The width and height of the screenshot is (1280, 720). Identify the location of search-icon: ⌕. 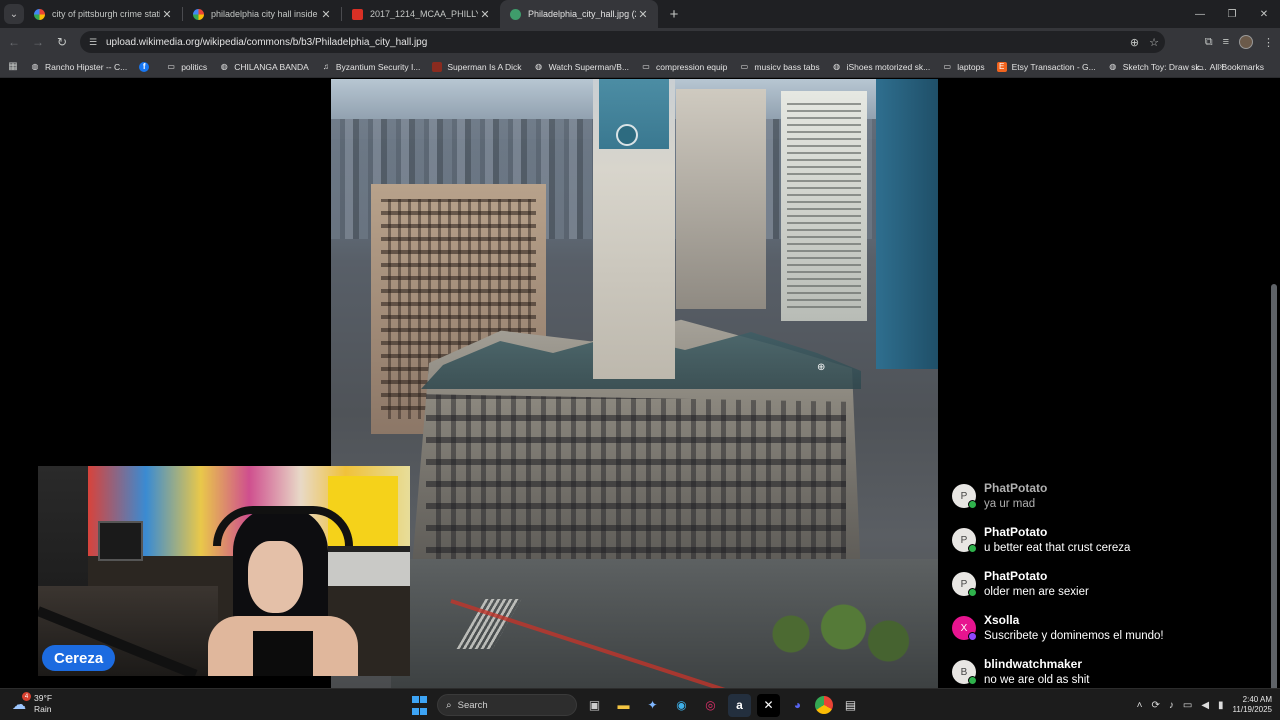
(449, 705).